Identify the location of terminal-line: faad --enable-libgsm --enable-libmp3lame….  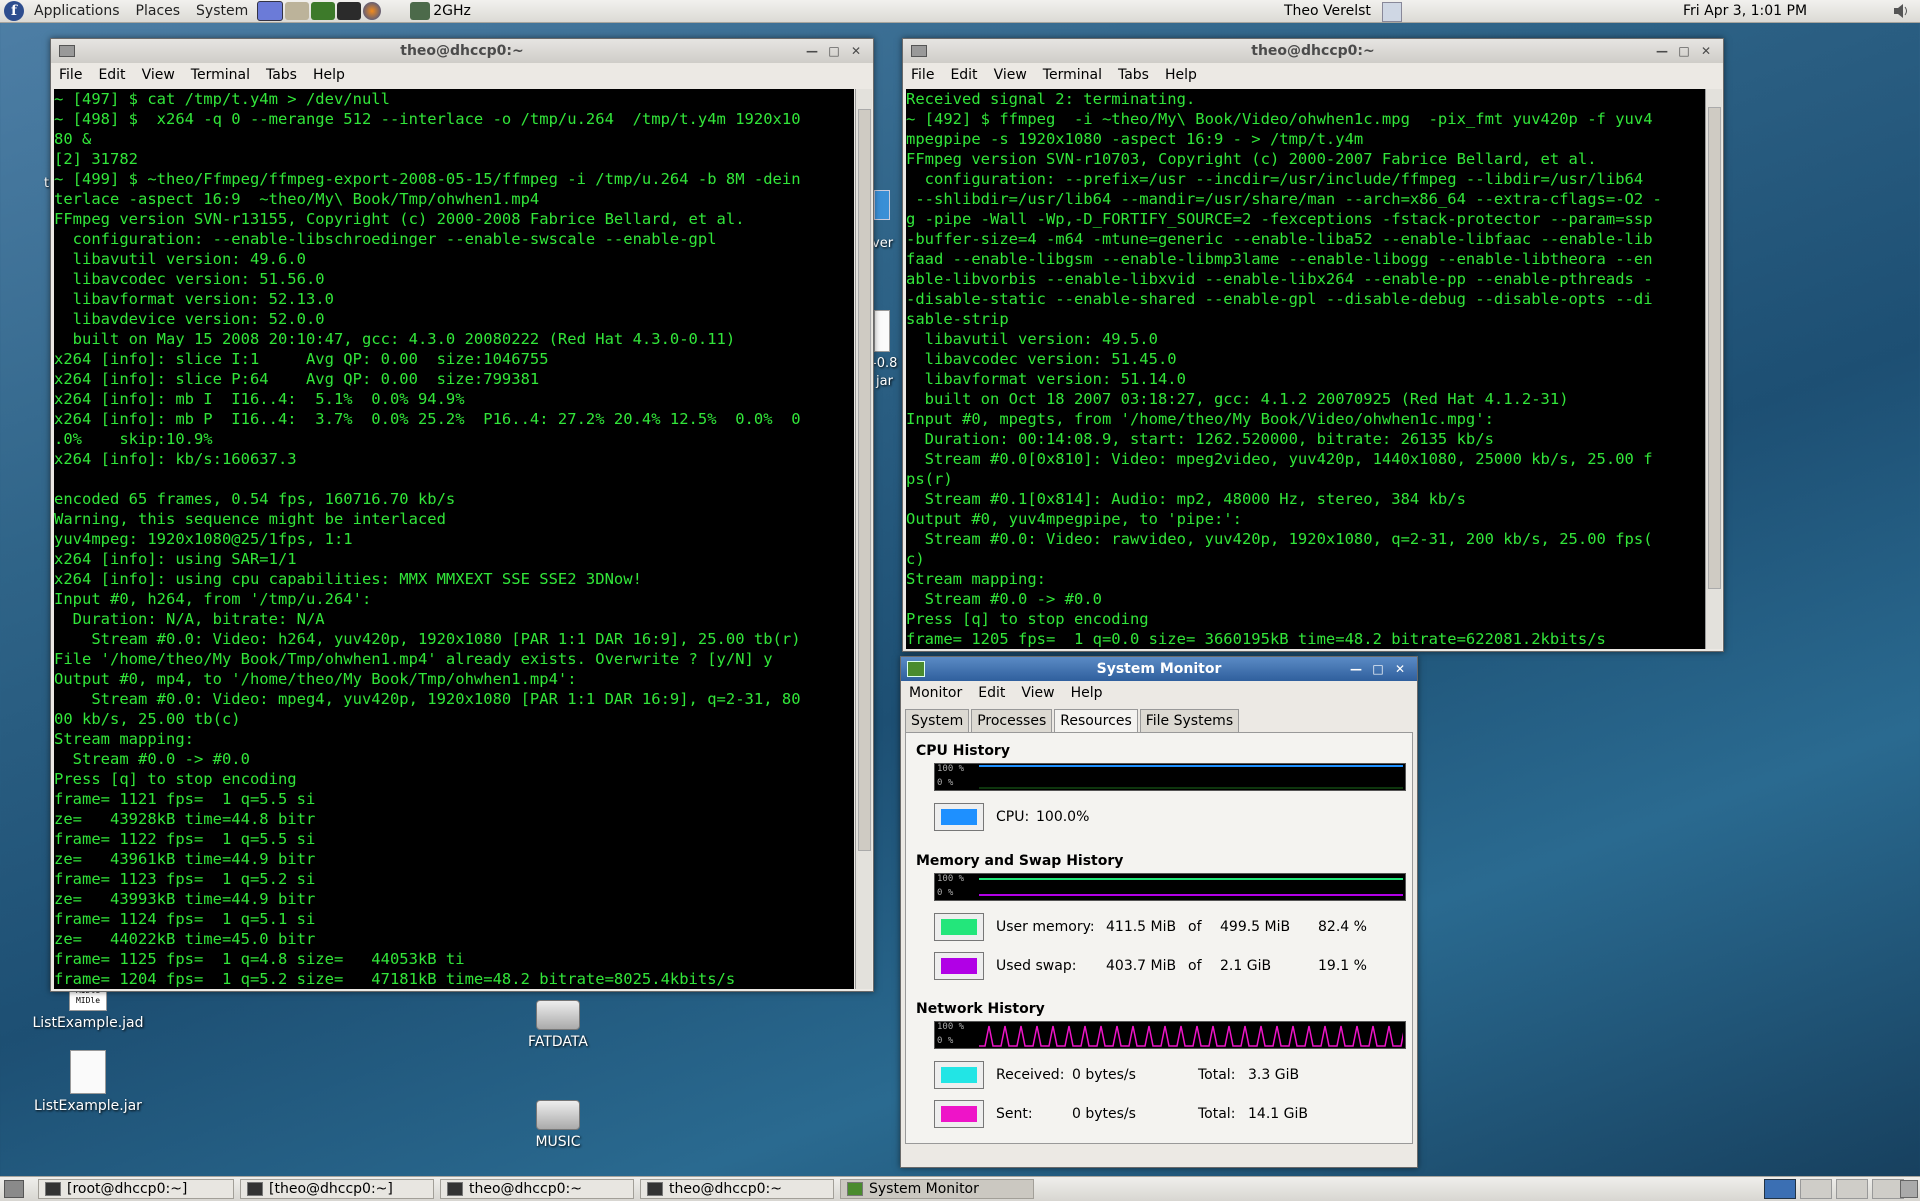
(1279, 259).